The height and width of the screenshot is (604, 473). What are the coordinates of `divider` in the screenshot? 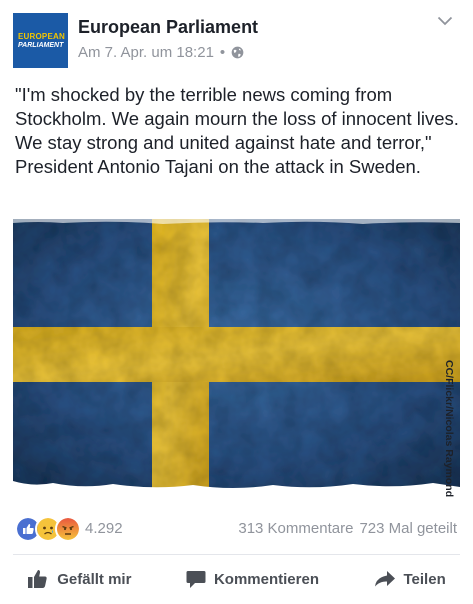 It's located at (236, 554).